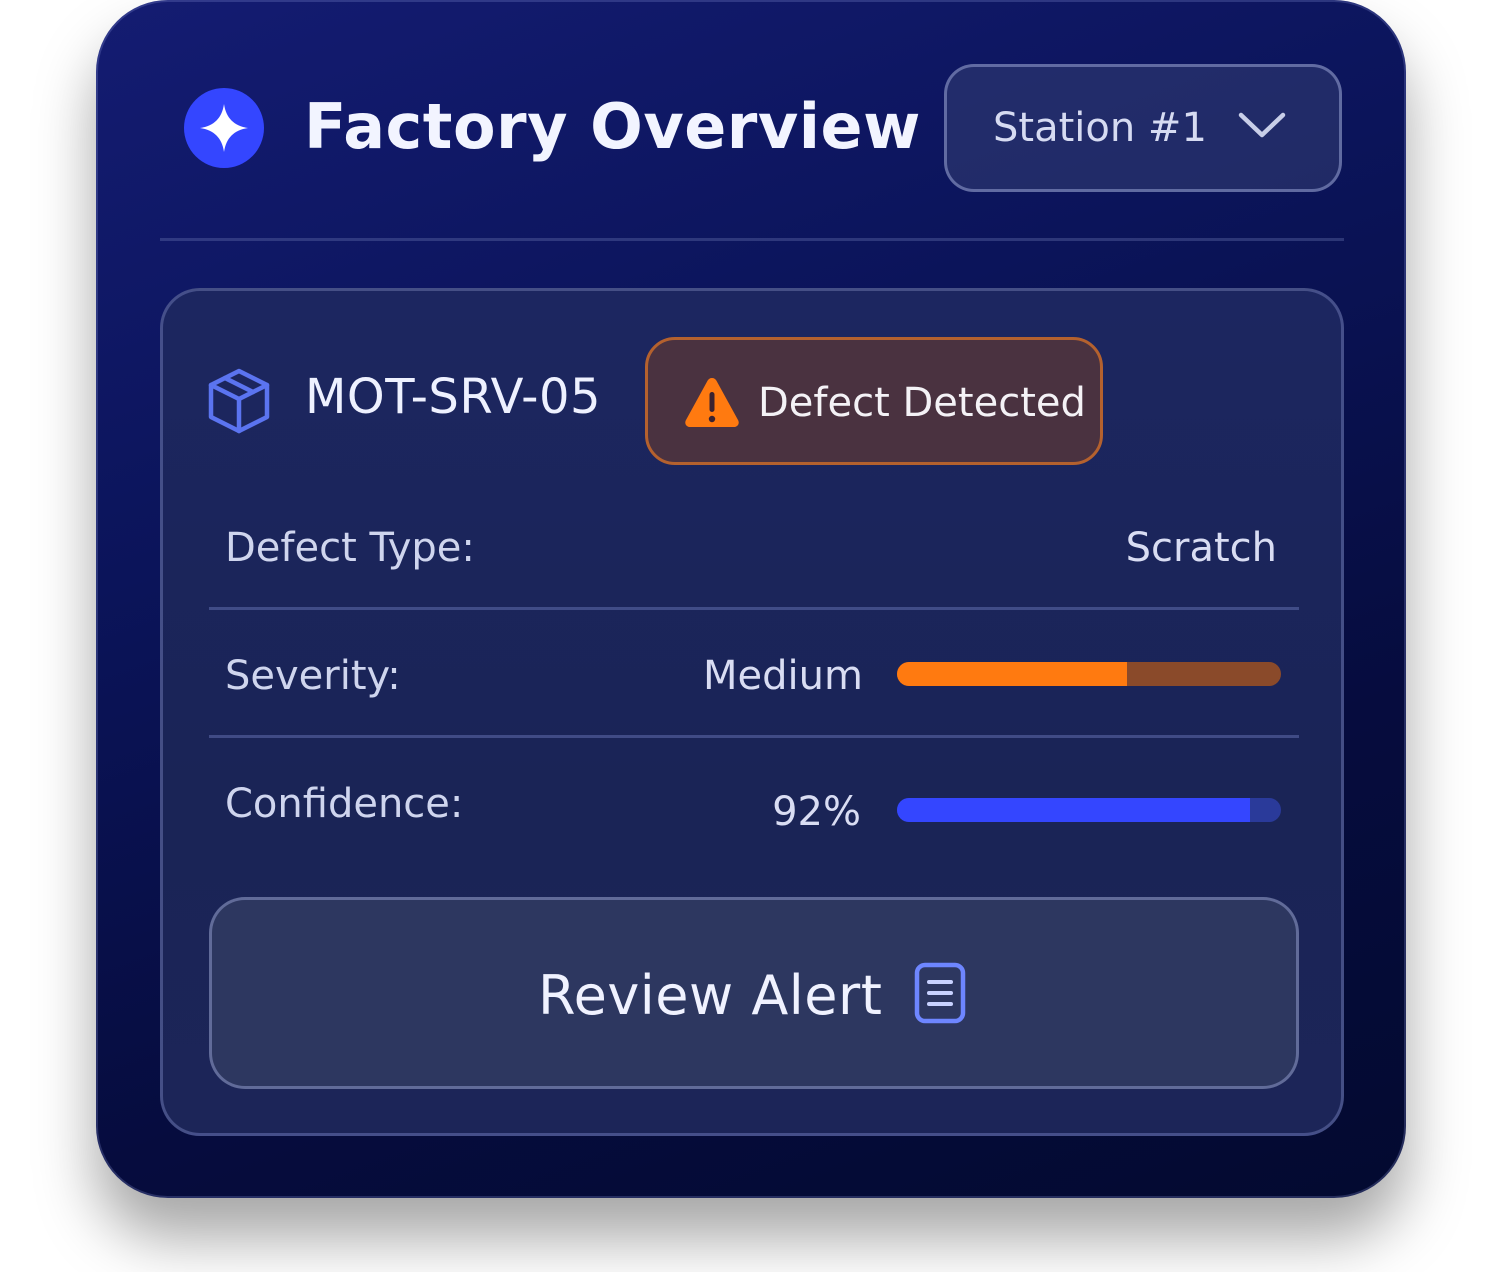 This screenshot has width=1504, height=1272. I want to click on document-icon, so click(940, 995).